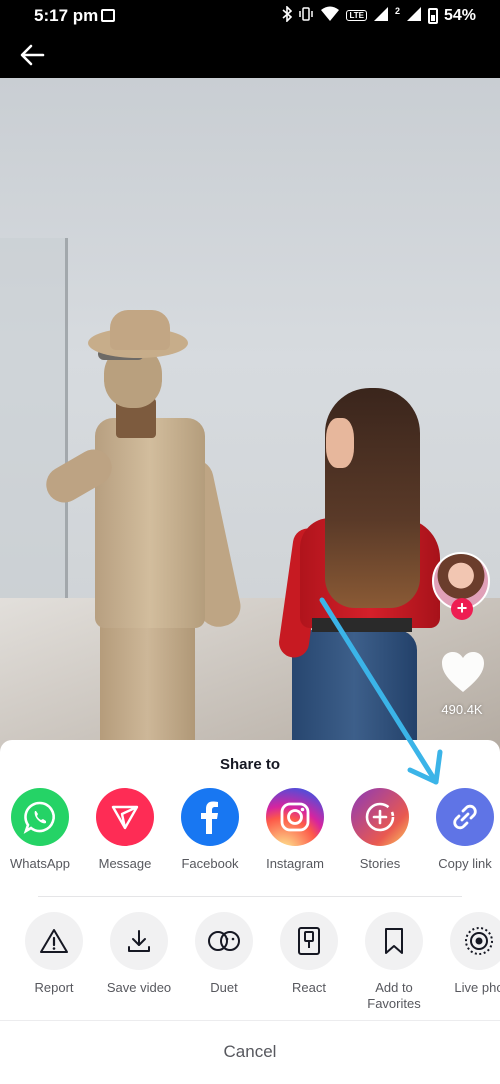 The width and height of the screenshot is (500, 1084). Describe the element at coordinates (125, 863) in the screenshot. I see `share-label: Message` at that location.